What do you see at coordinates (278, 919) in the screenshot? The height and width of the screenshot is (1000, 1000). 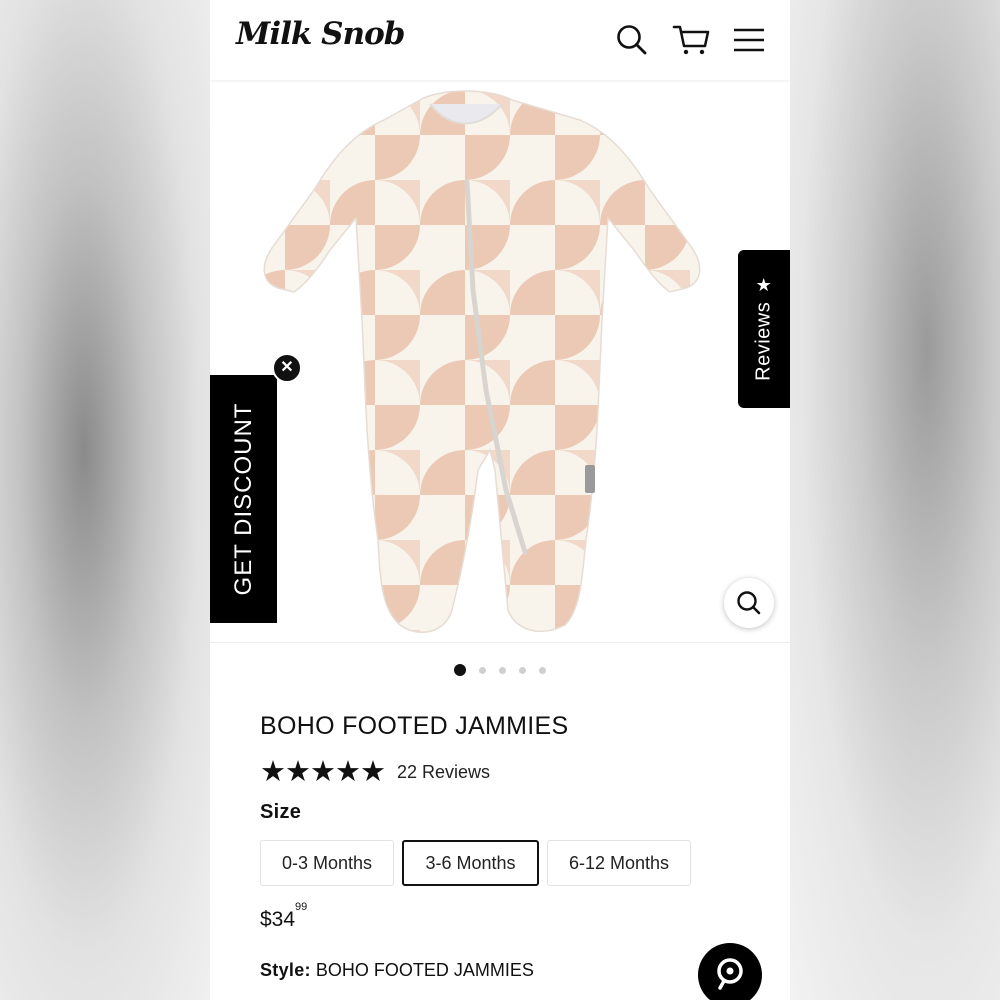 I see `price-dollars: $34` at bounding box center [278, 919].